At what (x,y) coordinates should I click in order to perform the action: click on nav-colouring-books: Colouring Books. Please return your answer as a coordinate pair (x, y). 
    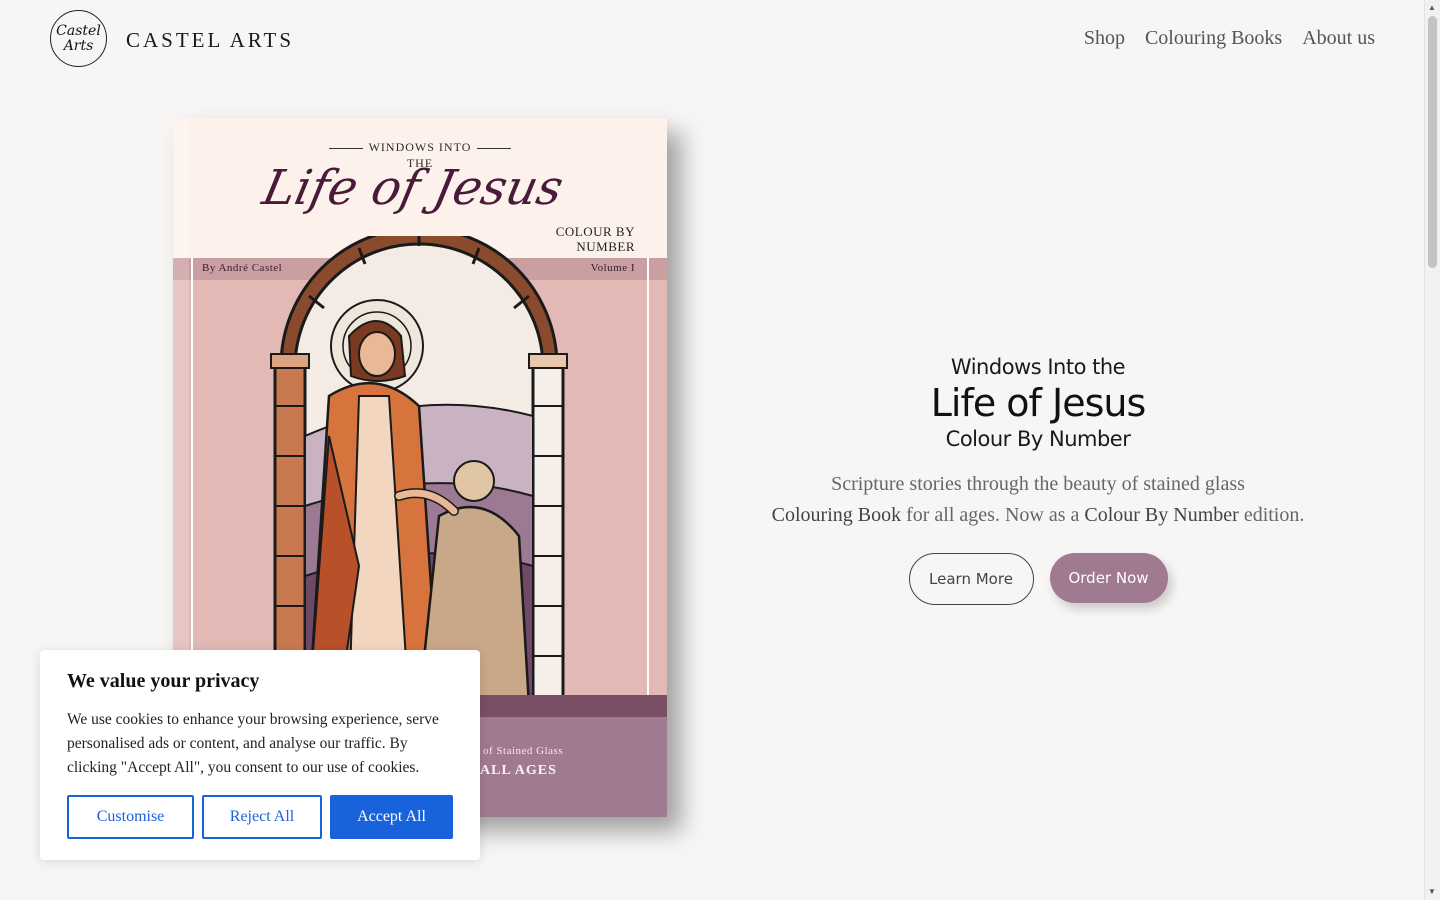
    Looking at the image, I should click on (1213, 38).